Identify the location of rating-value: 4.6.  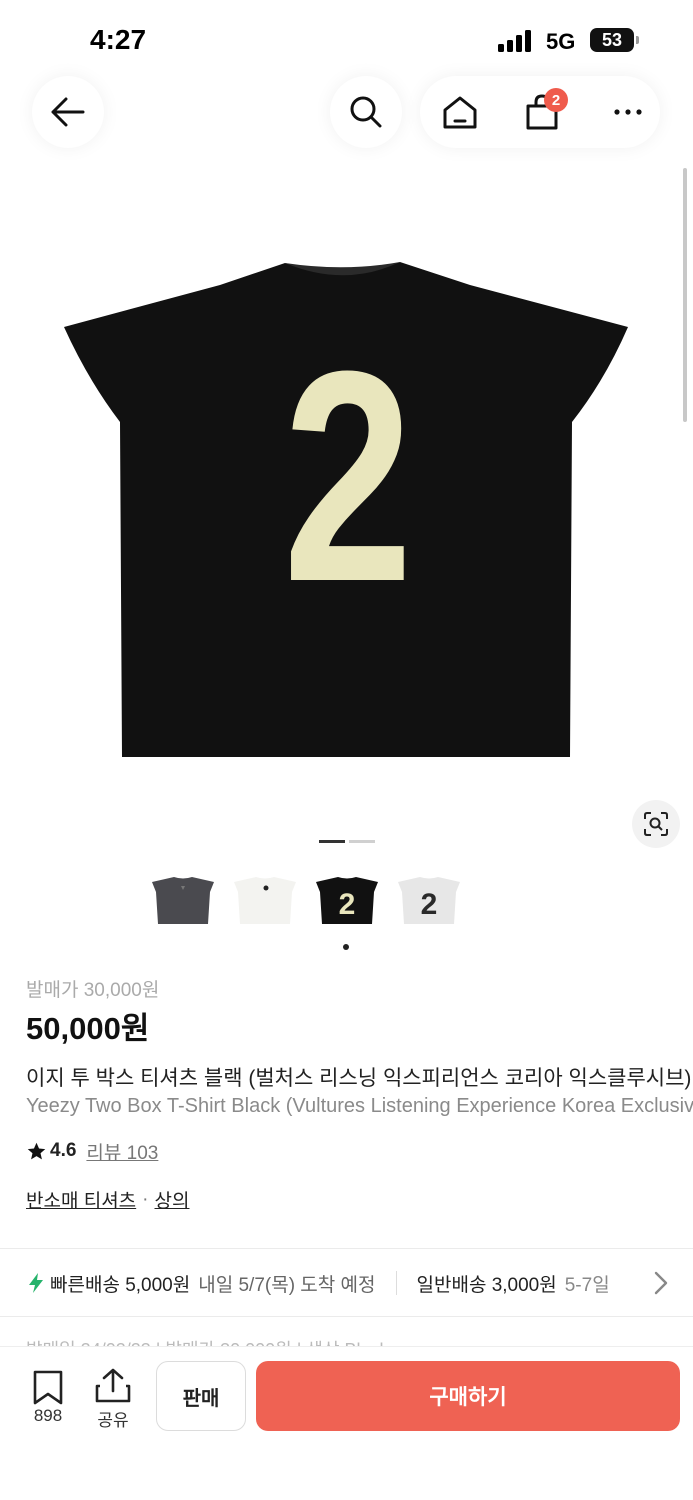
(63, 1150).